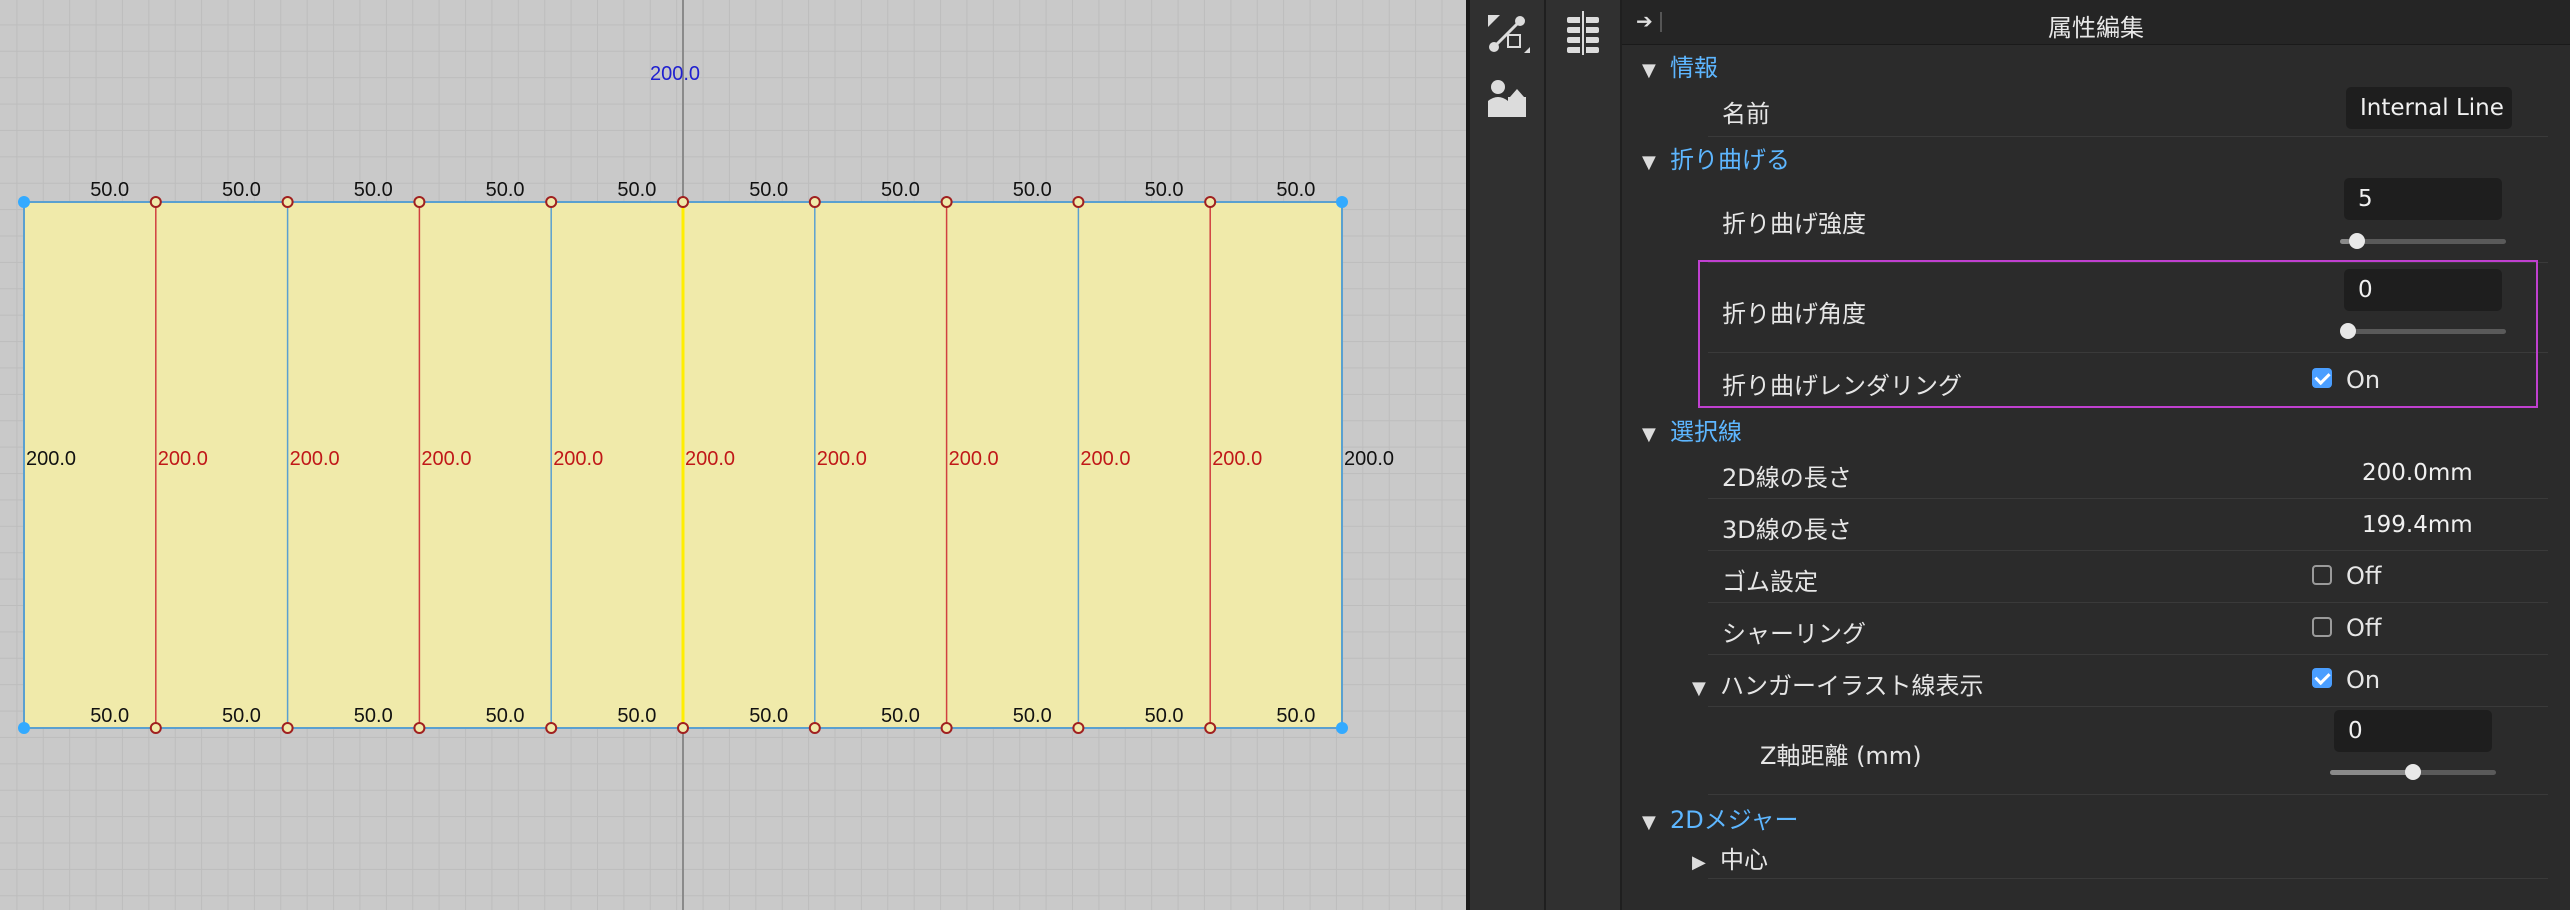  I want to click on section-info: ▼ 情報, so click(1680, 65).